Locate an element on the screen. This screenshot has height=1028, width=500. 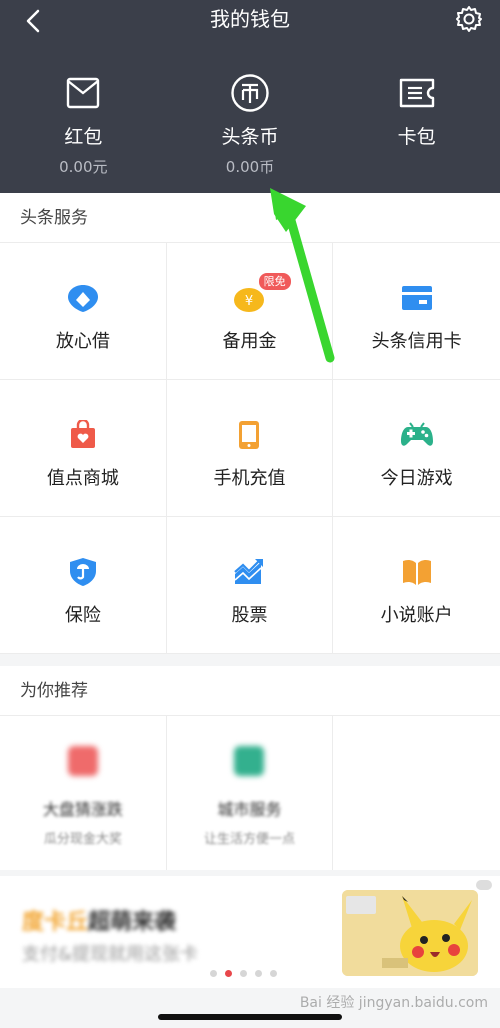
recommend-item: 大盘猜涨跌 瓜分现金大奖 is located at coordinates (83, 793).